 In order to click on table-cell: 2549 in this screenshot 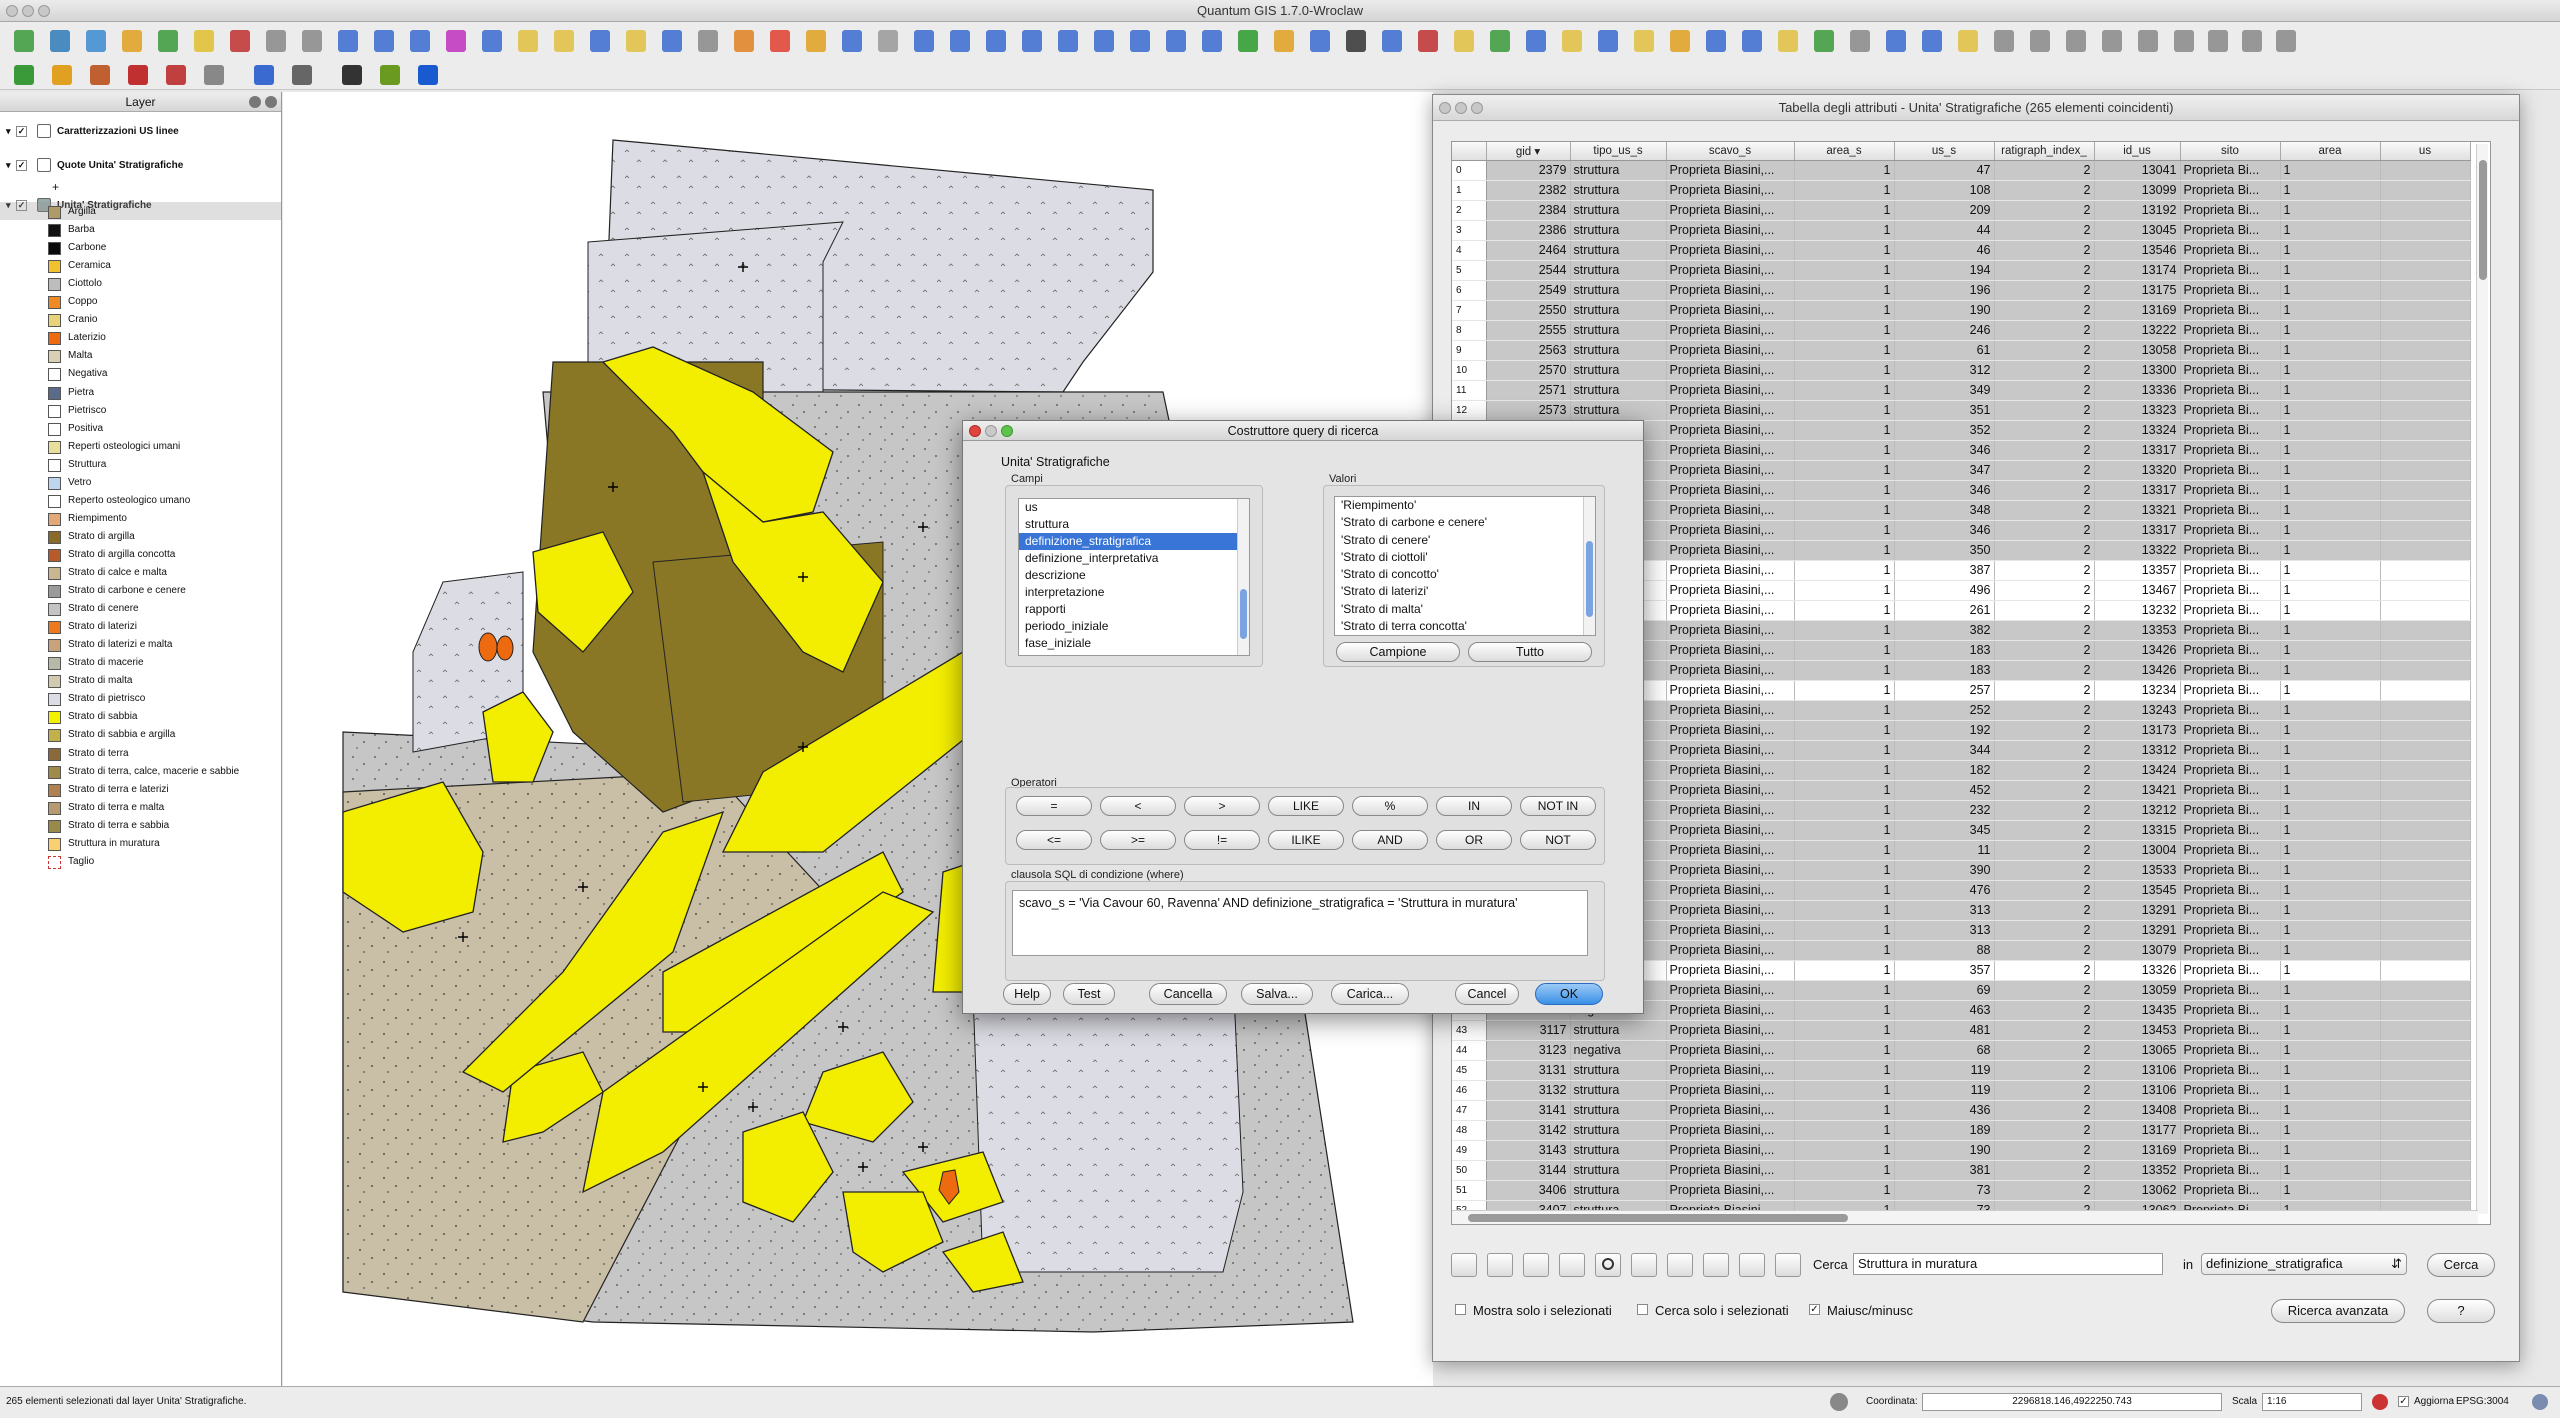, I will do `click(1528, 290)`.